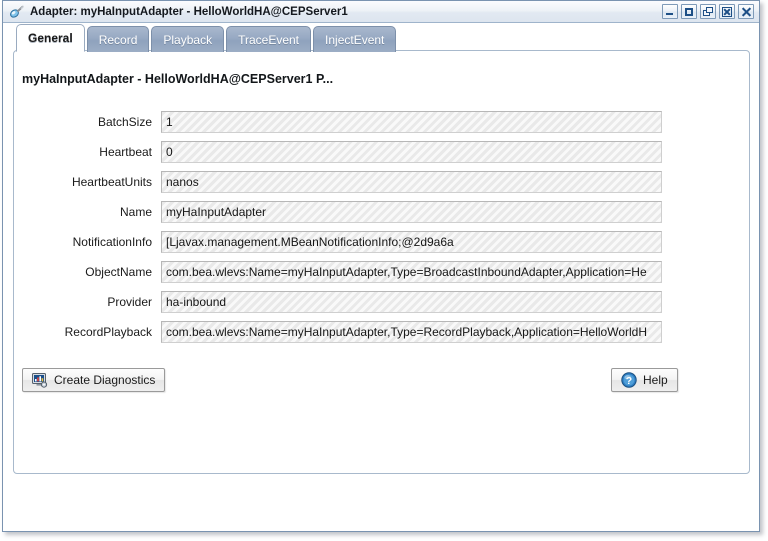  Describe the element at coordinates (108, 332) in the screenshot. I see `label-recordplayback: RecordPlayback` at that location.